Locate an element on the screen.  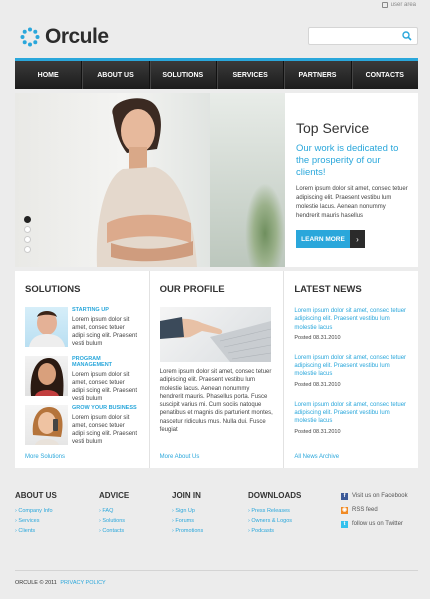
footer-heading: DOWNLOADS is located at coordinates (275, 495).